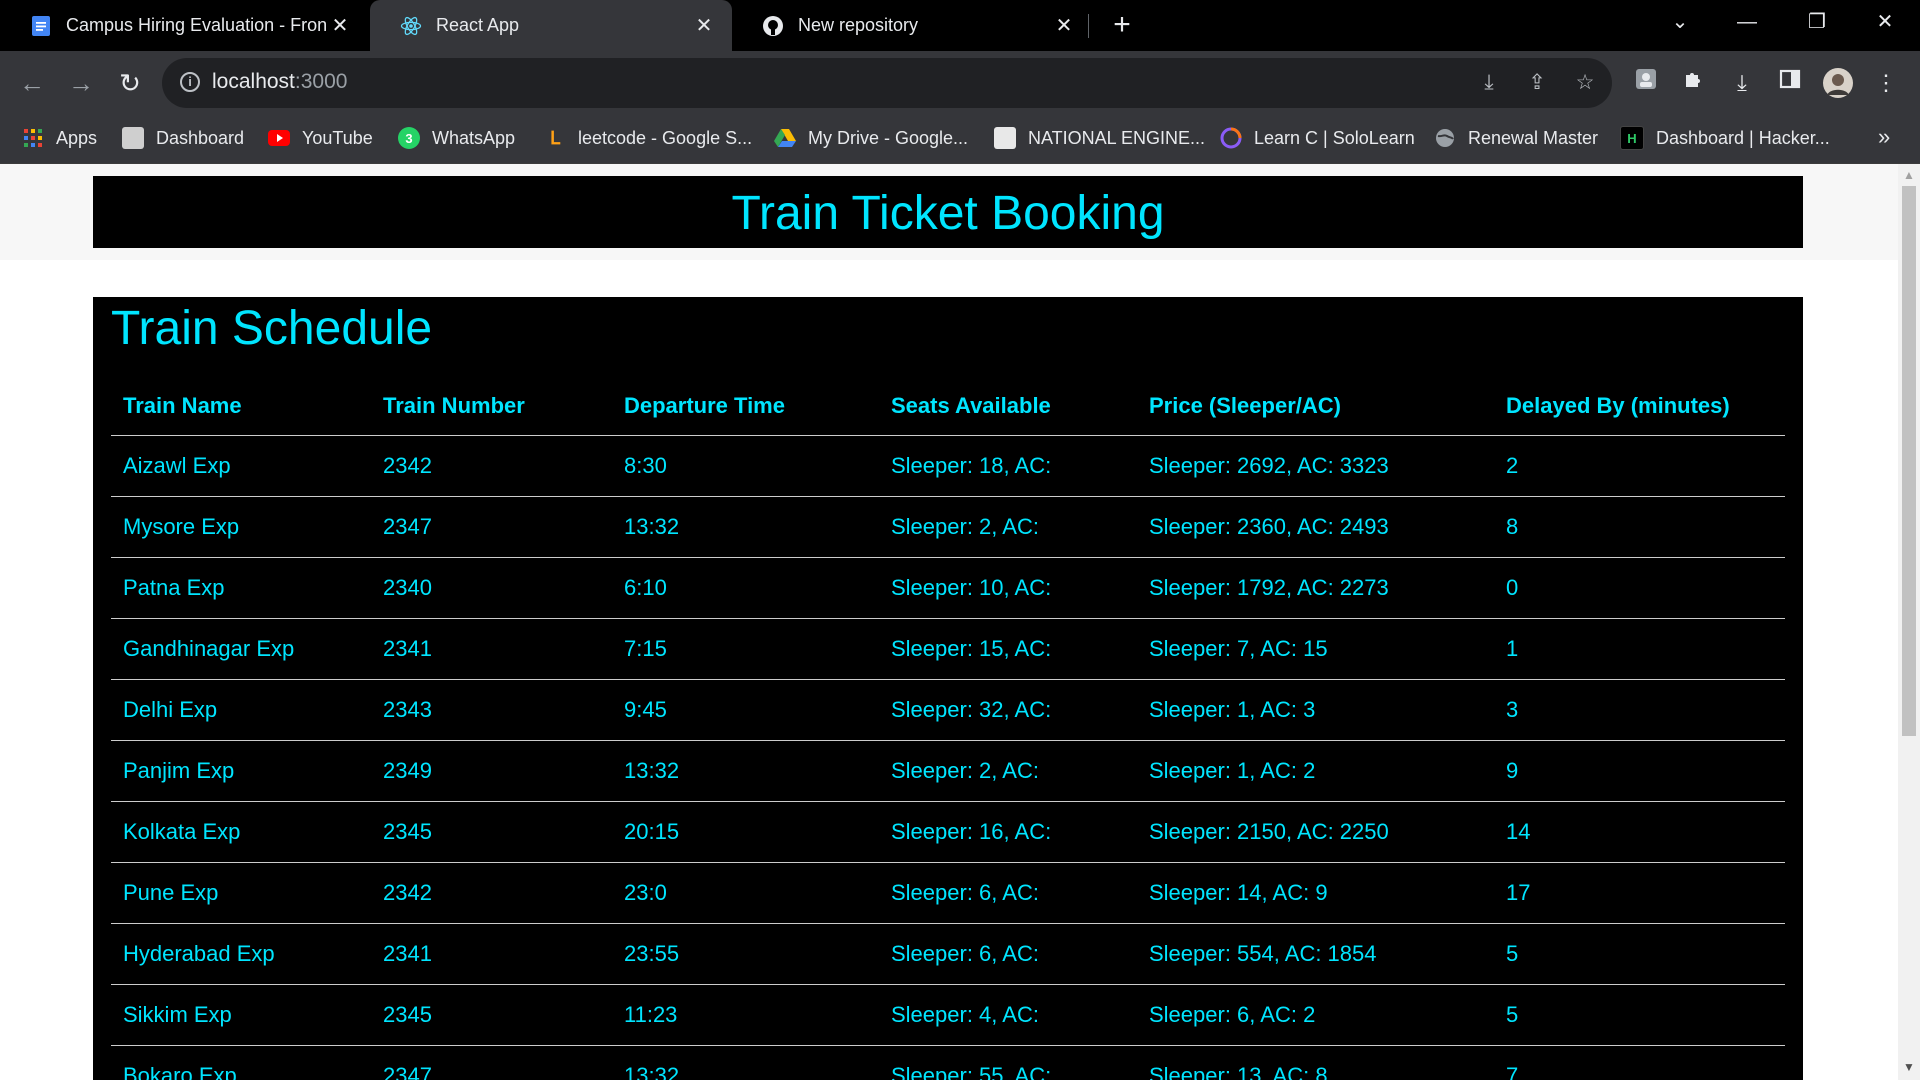  Describe the element at coordinates (279, 138) in the screenshot. I see `youtube-icon` at that location.